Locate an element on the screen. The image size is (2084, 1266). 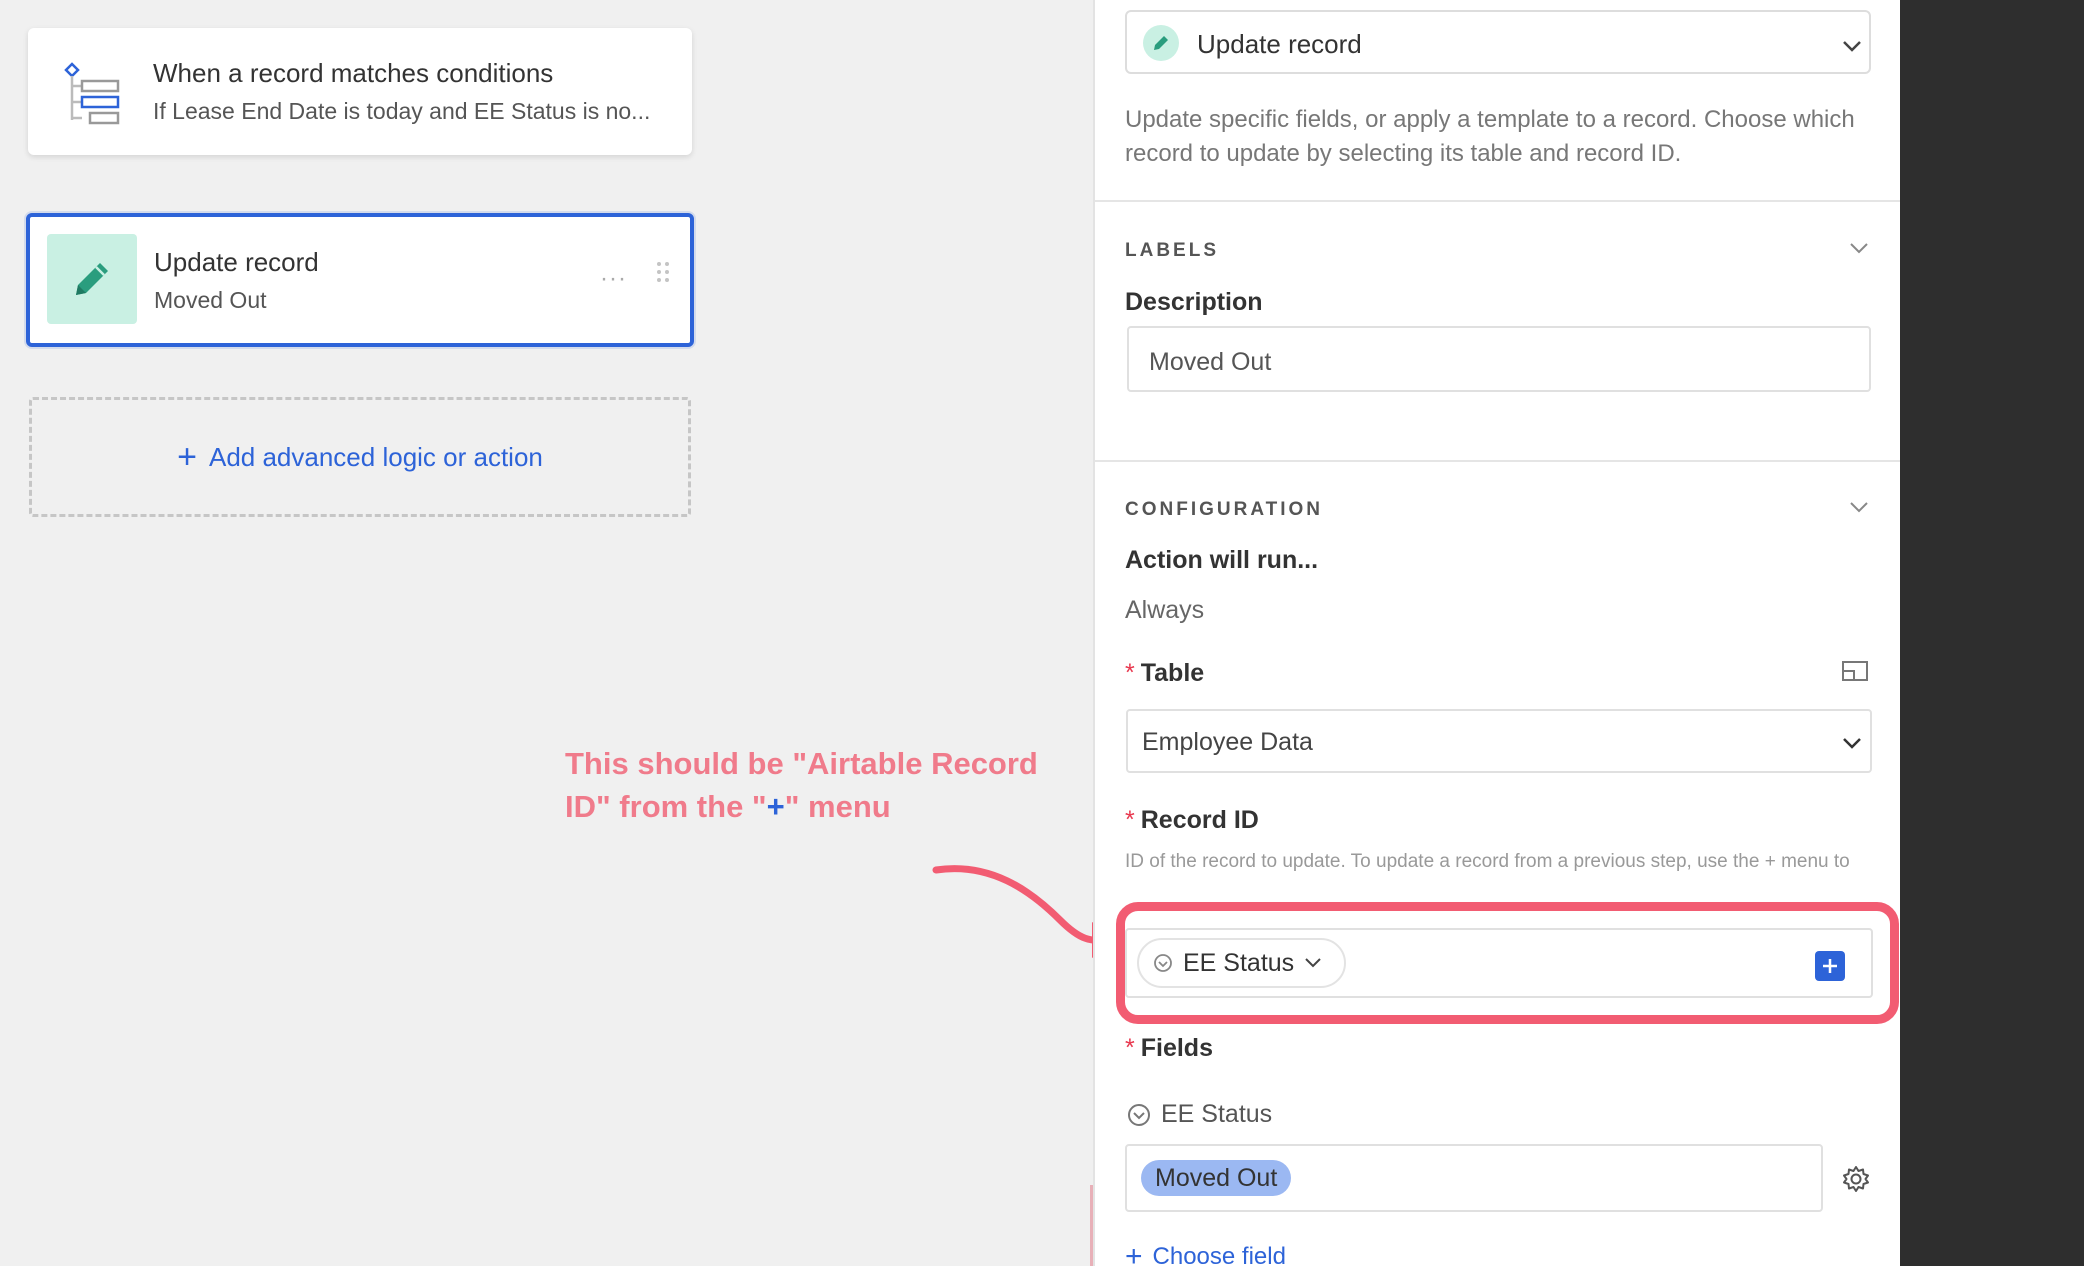
annotation-plus: + is located at coordinates (775, 806).